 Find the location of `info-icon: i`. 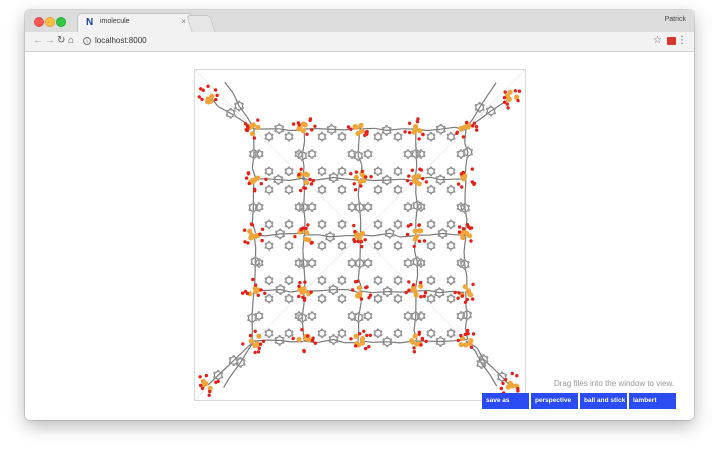

info-icon: i is located at coordinates (87, 41).